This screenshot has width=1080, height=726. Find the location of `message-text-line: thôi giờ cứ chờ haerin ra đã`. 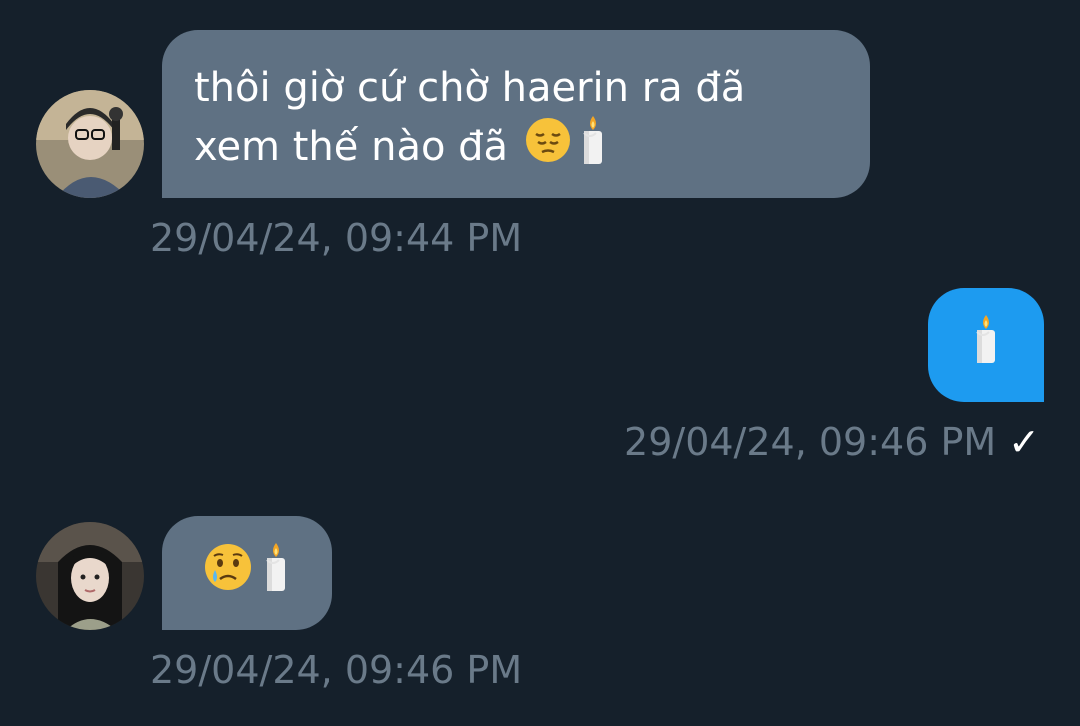

message-text-line: thôi giờ cứ chờ haerin ra đã is located at coordinates (470, 88).